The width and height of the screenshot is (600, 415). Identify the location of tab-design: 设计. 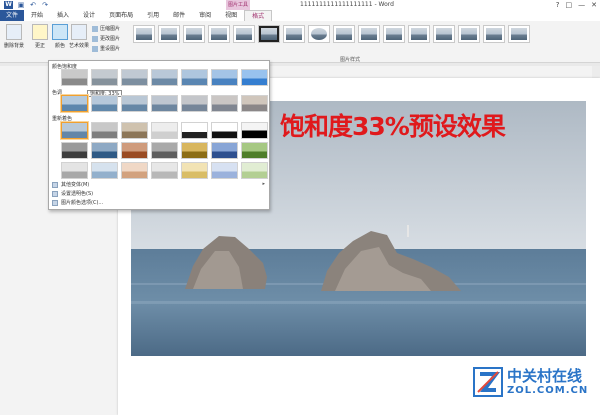
(89, 15).